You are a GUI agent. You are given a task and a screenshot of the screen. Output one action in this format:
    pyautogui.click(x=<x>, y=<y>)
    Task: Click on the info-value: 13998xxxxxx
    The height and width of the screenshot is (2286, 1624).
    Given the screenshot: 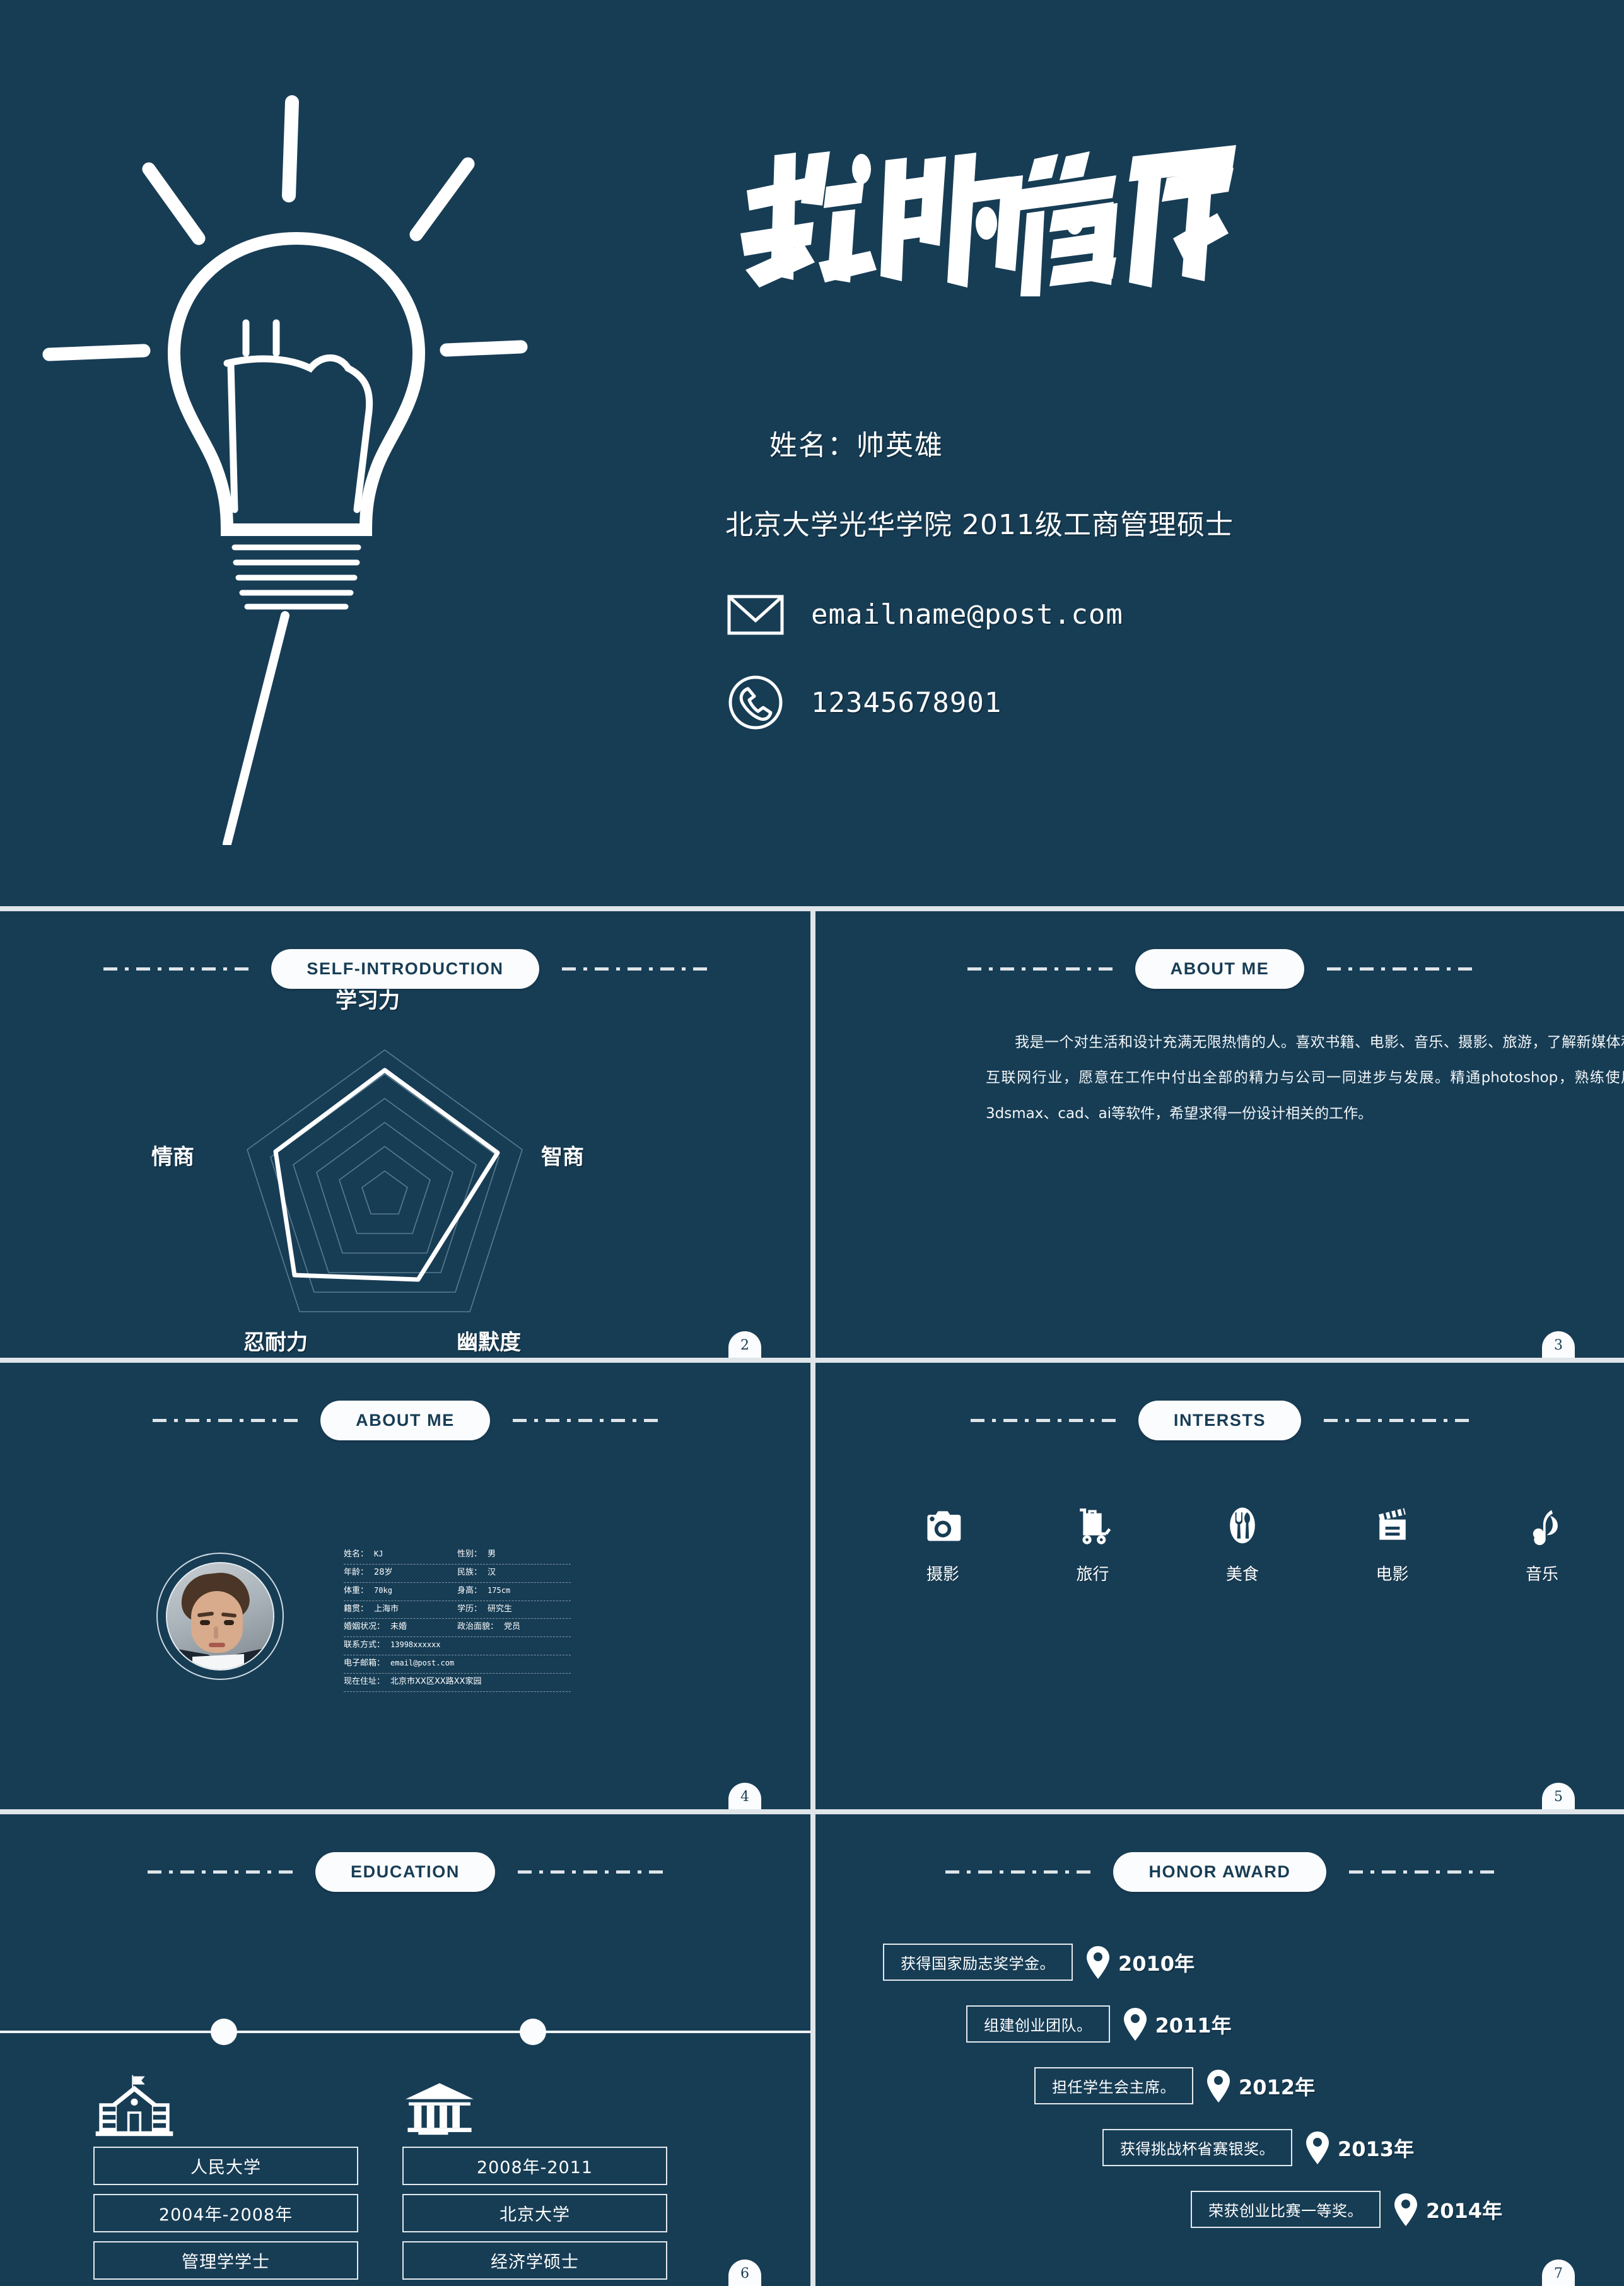 What is the action you would take?
    pyautogui.click(x=415, y=1645)
    